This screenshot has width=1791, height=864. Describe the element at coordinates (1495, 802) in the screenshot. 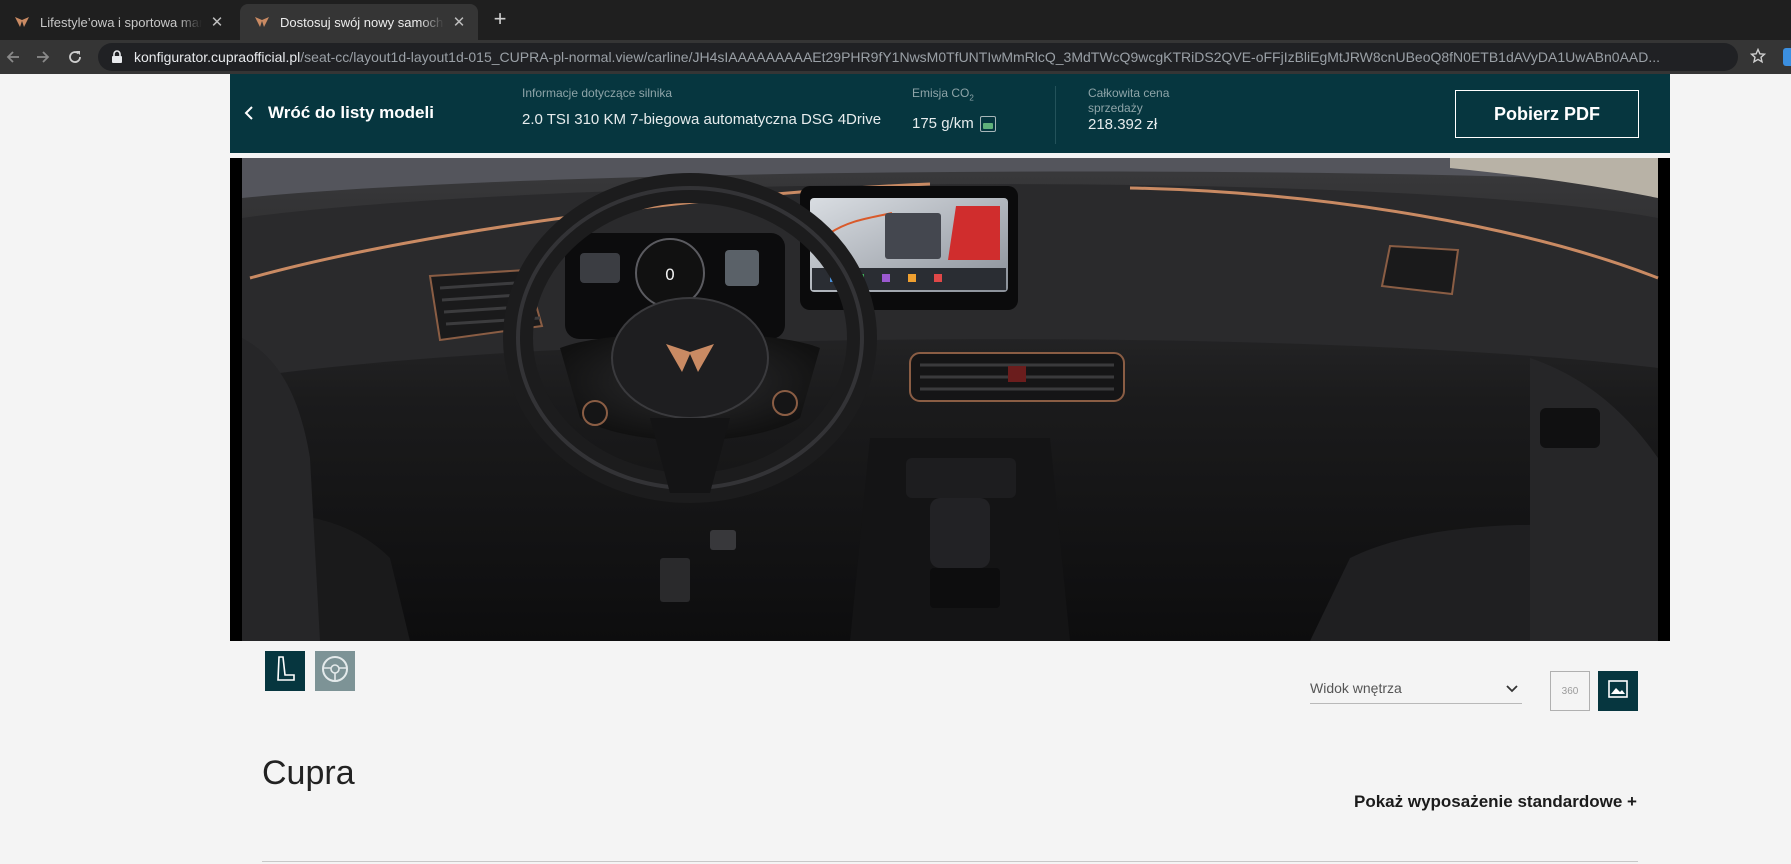

I see `show-standard-equipment-link: Pokaż wyposażenie standardowe +` at that location.